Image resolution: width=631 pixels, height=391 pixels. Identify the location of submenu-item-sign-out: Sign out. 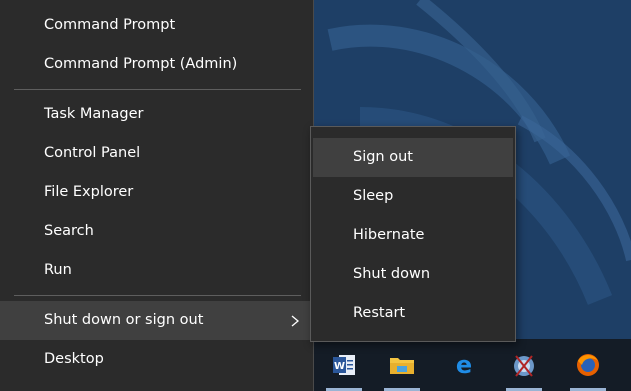
(413, 157).